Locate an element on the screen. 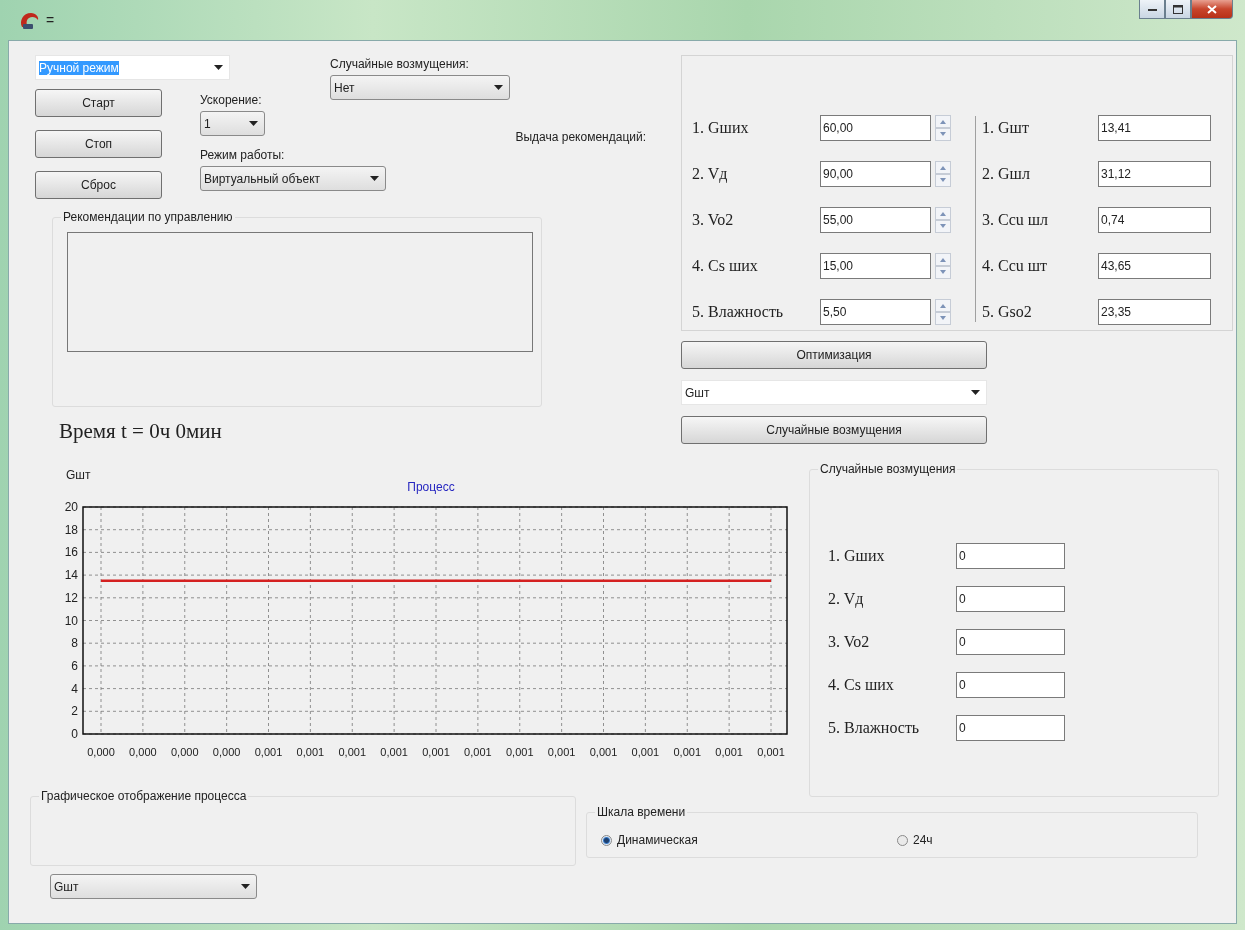 The image size is (1245, 930). group-title: Рекомендации по управлению is located at coordinates (148, 217).